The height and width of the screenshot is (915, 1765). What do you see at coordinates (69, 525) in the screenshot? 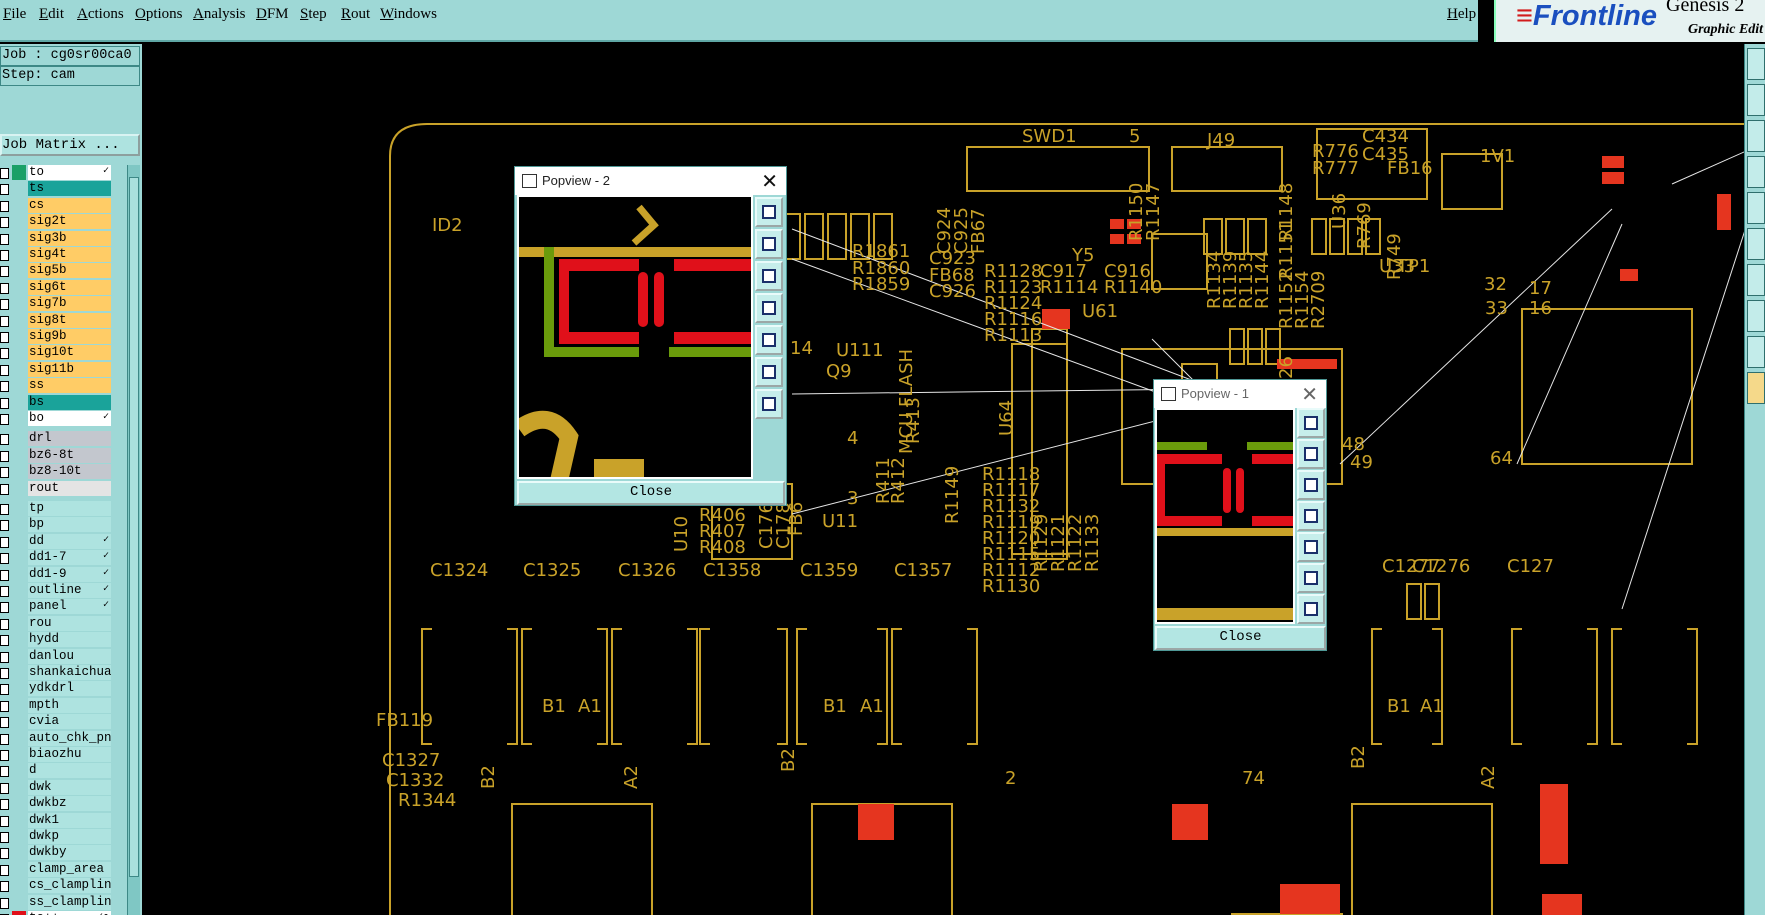
I see `layer-name: bp` at bounding box center [69, 525].